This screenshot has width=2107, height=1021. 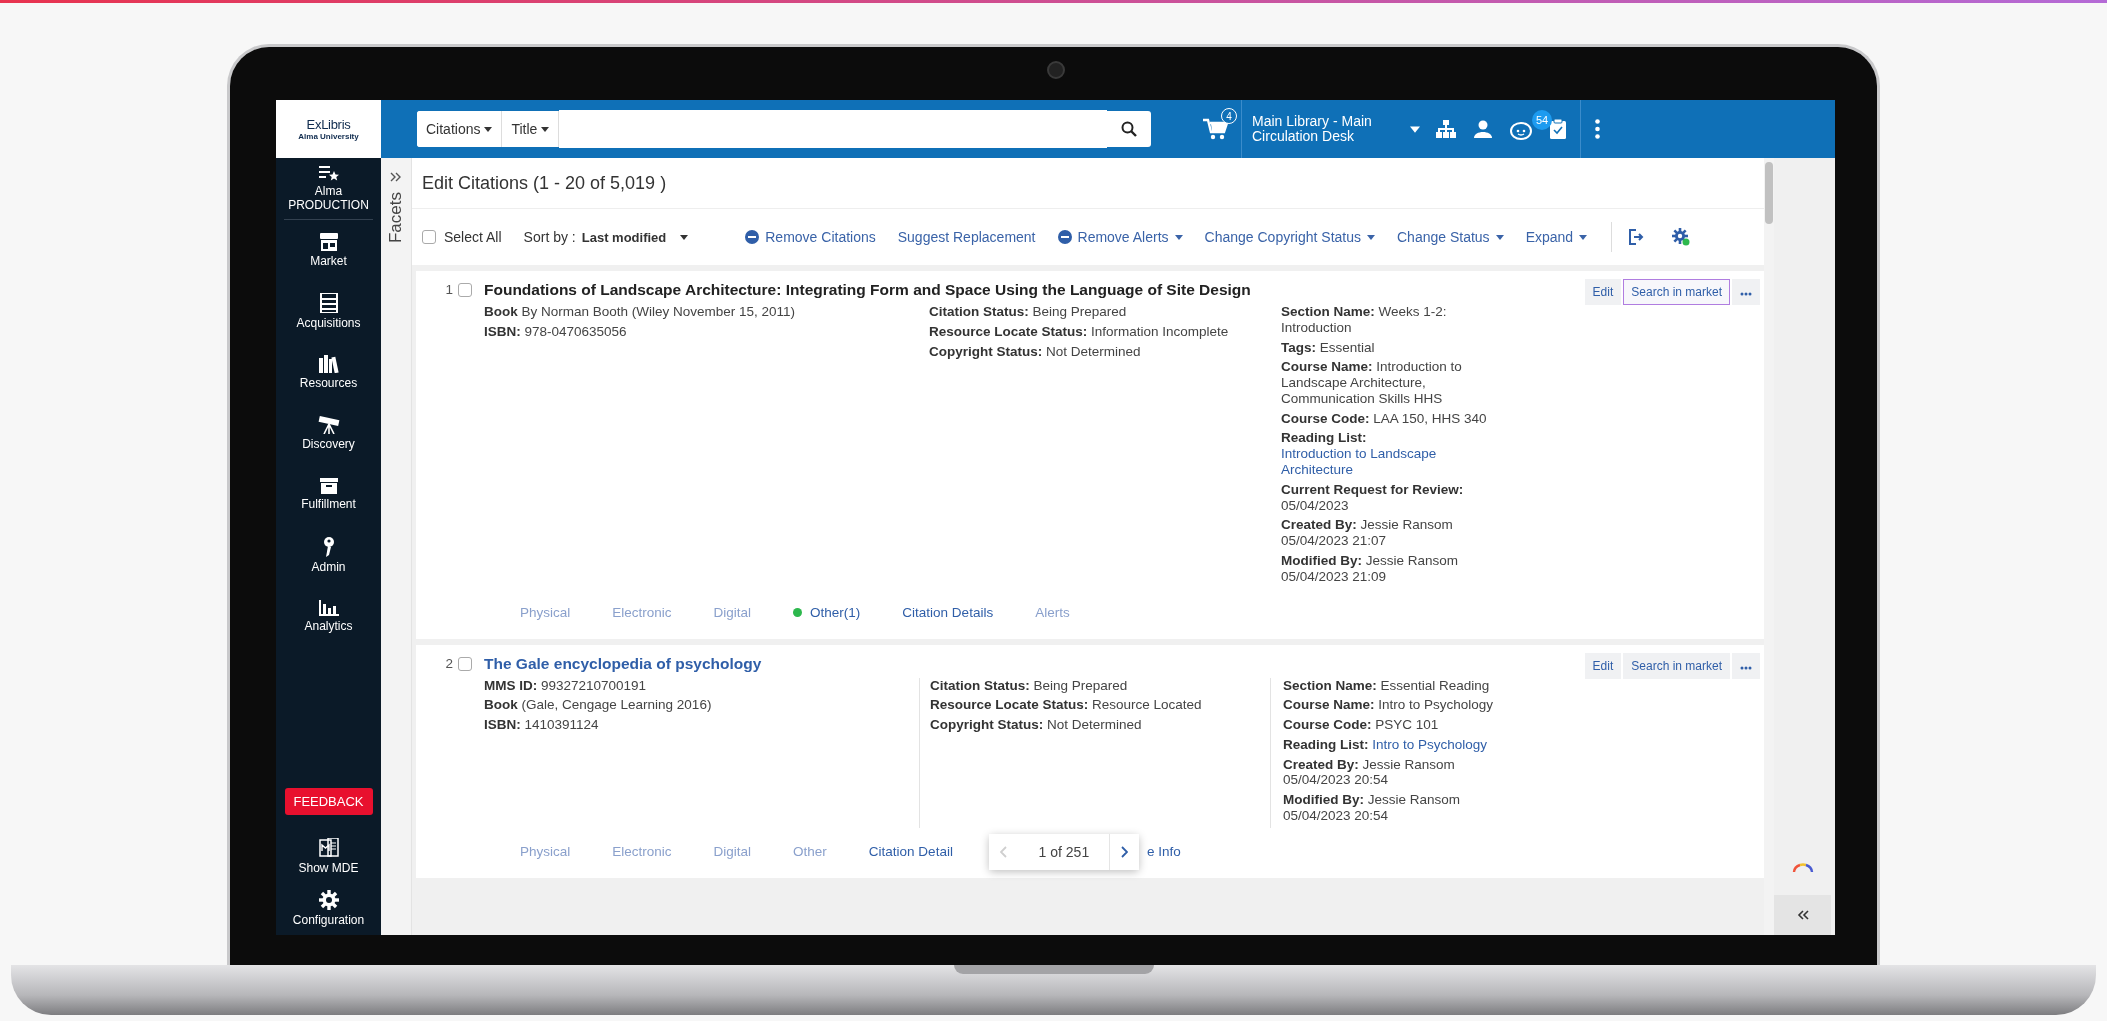 I want to click on location-name: Main Library - Main Circulation Desk, so click(x=1322, y=129).